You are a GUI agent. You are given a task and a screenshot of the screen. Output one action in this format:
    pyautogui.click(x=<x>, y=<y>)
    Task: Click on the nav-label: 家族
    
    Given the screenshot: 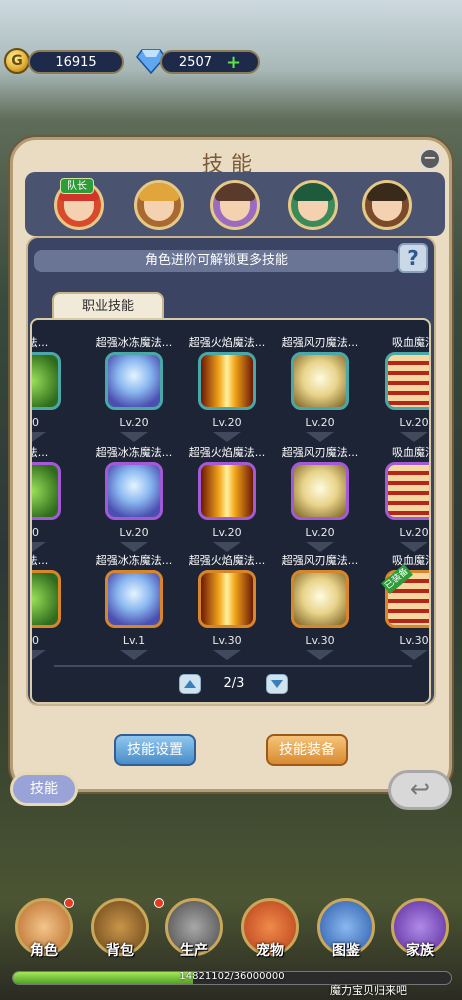 What is the action you would take?
    pyautogui.click(x=420, y=951)
    